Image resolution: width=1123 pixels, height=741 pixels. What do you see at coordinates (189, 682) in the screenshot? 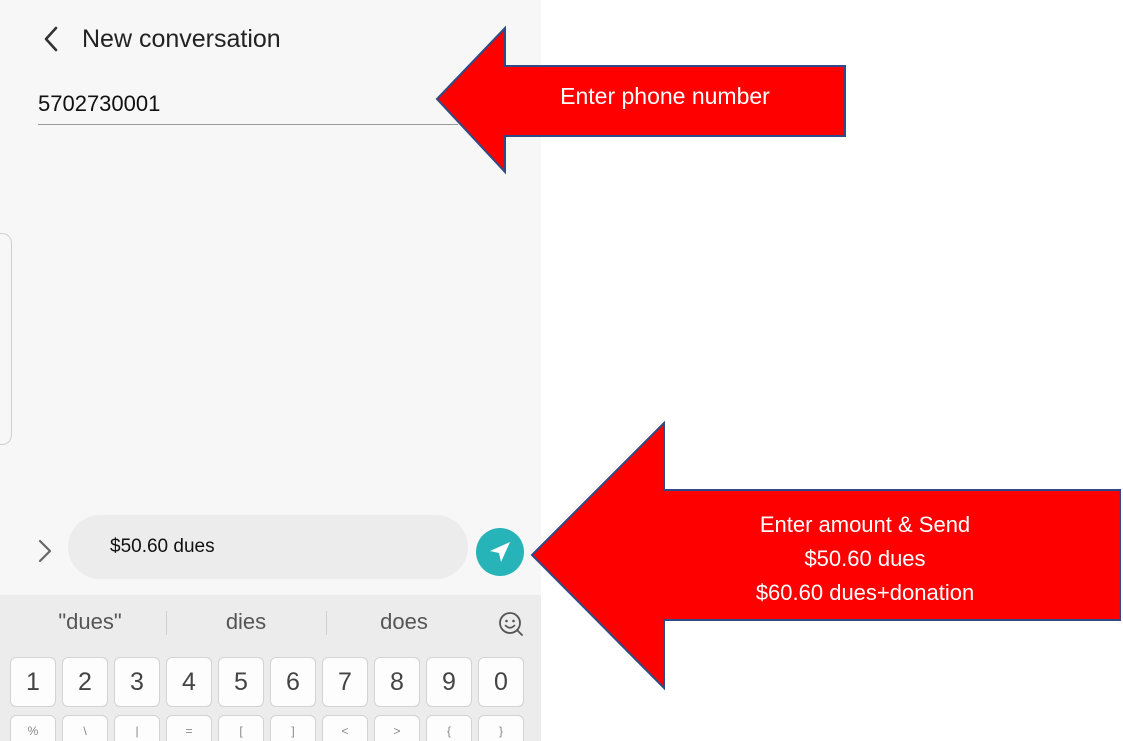
I see `key-4: 4` at bounding box center [189, 682].